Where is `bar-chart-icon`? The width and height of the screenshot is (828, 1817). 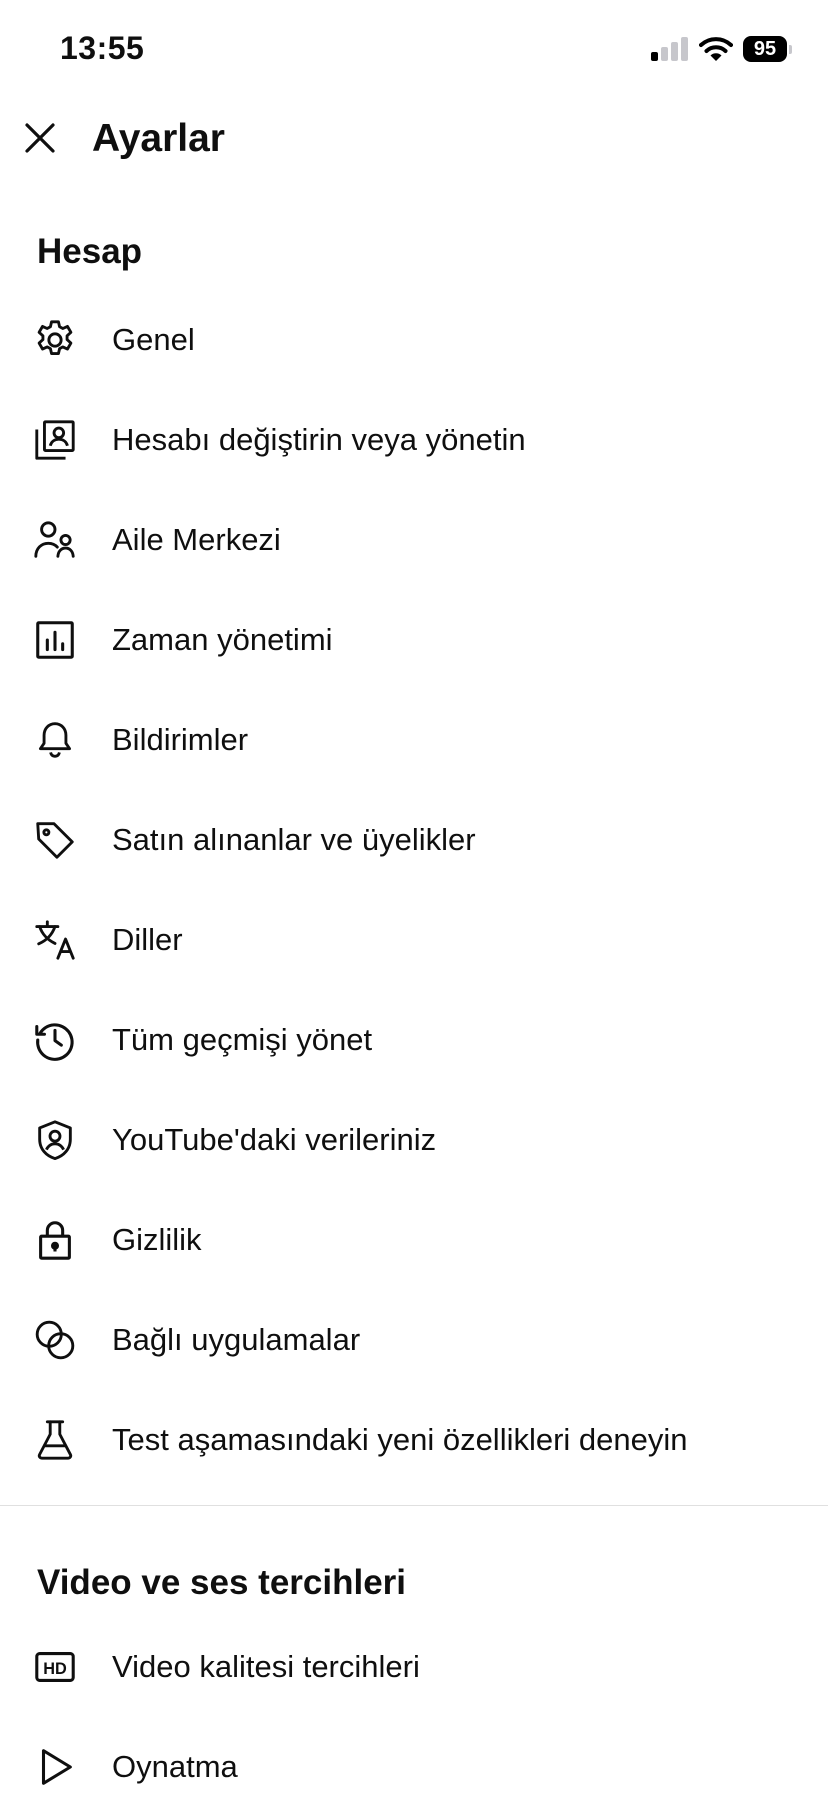
bar-chart-icon is located at coordinates (55, 640).